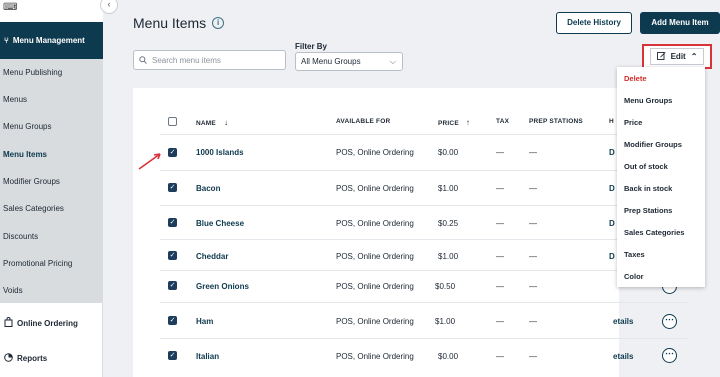 This screenshot has height=377, width=720. What do you see at coordinates (445, 286) in the screenshot?
I see `price-cell: $0.50` at bounding box center [445, 286].